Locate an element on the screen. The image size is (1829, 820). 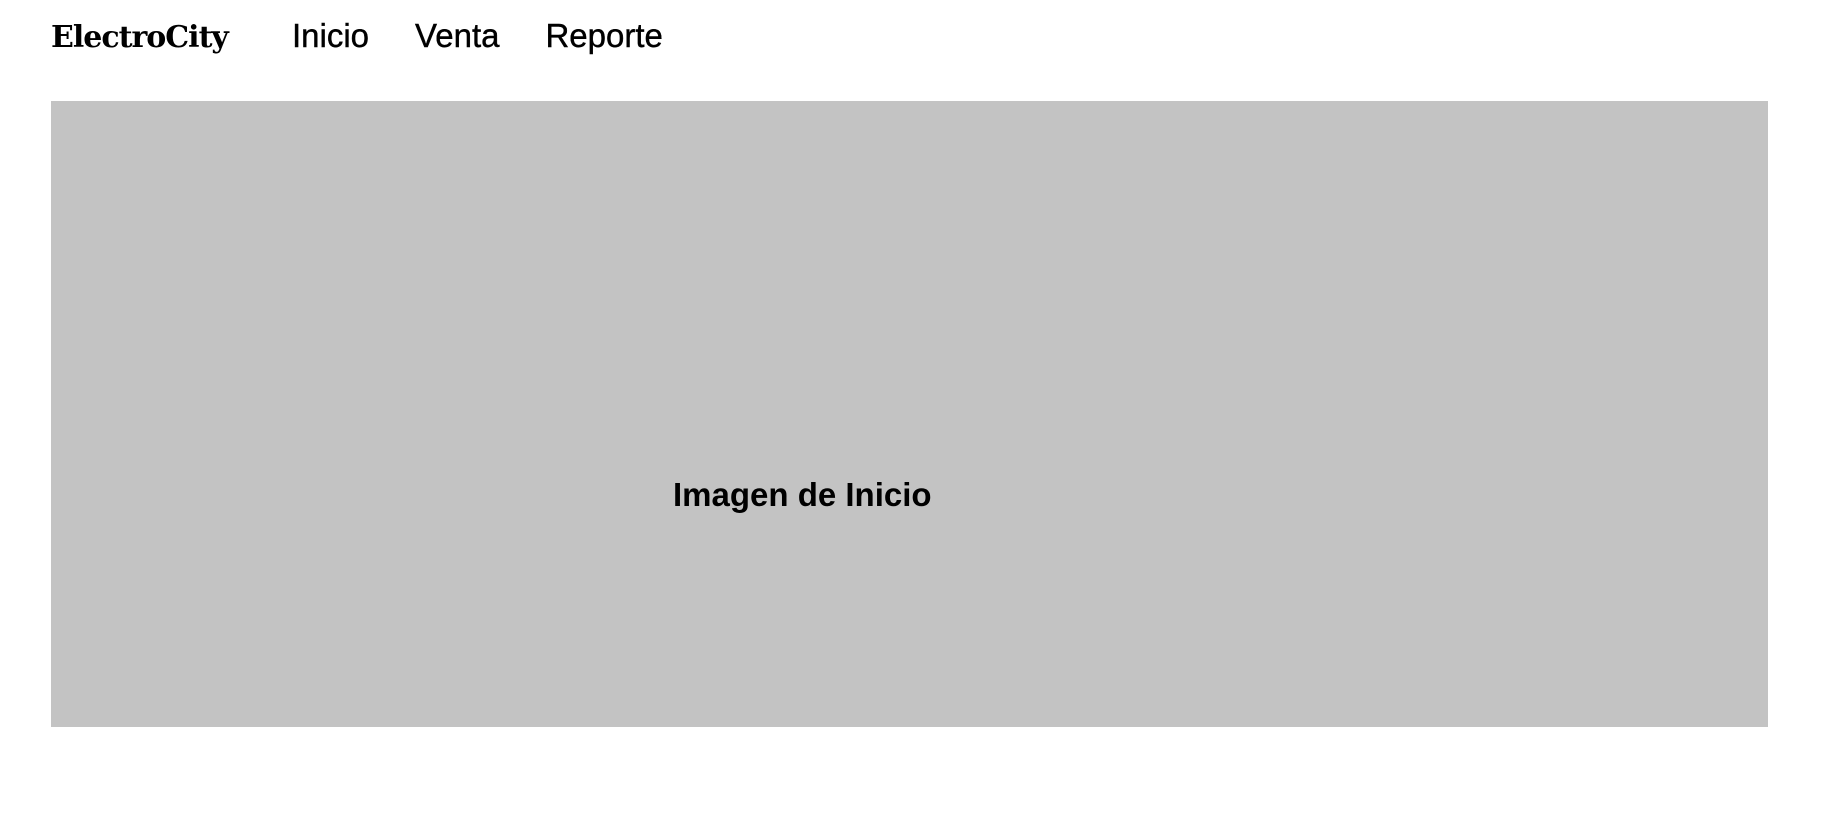
brand-logo: ElectroCity is located at coordinates (140, 38).